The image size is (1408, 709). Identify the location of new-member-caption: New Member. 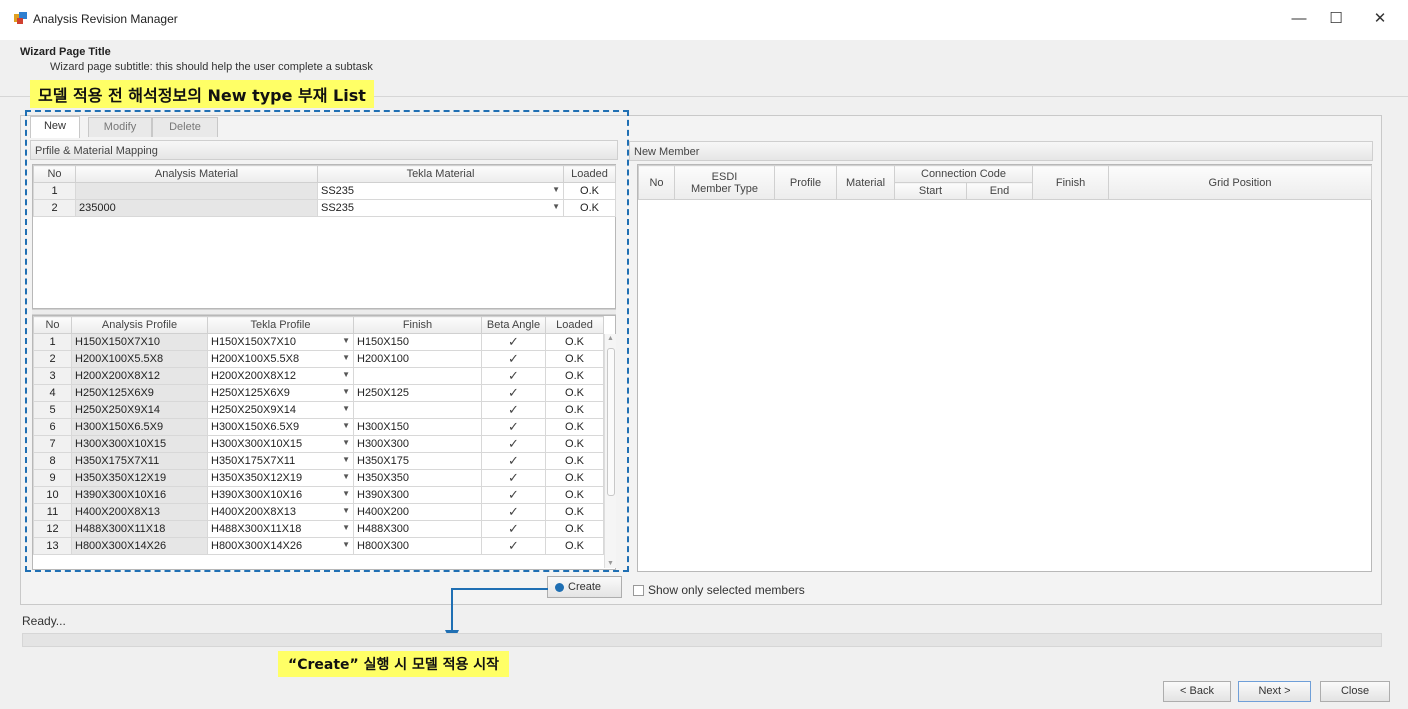
(1001, 151).